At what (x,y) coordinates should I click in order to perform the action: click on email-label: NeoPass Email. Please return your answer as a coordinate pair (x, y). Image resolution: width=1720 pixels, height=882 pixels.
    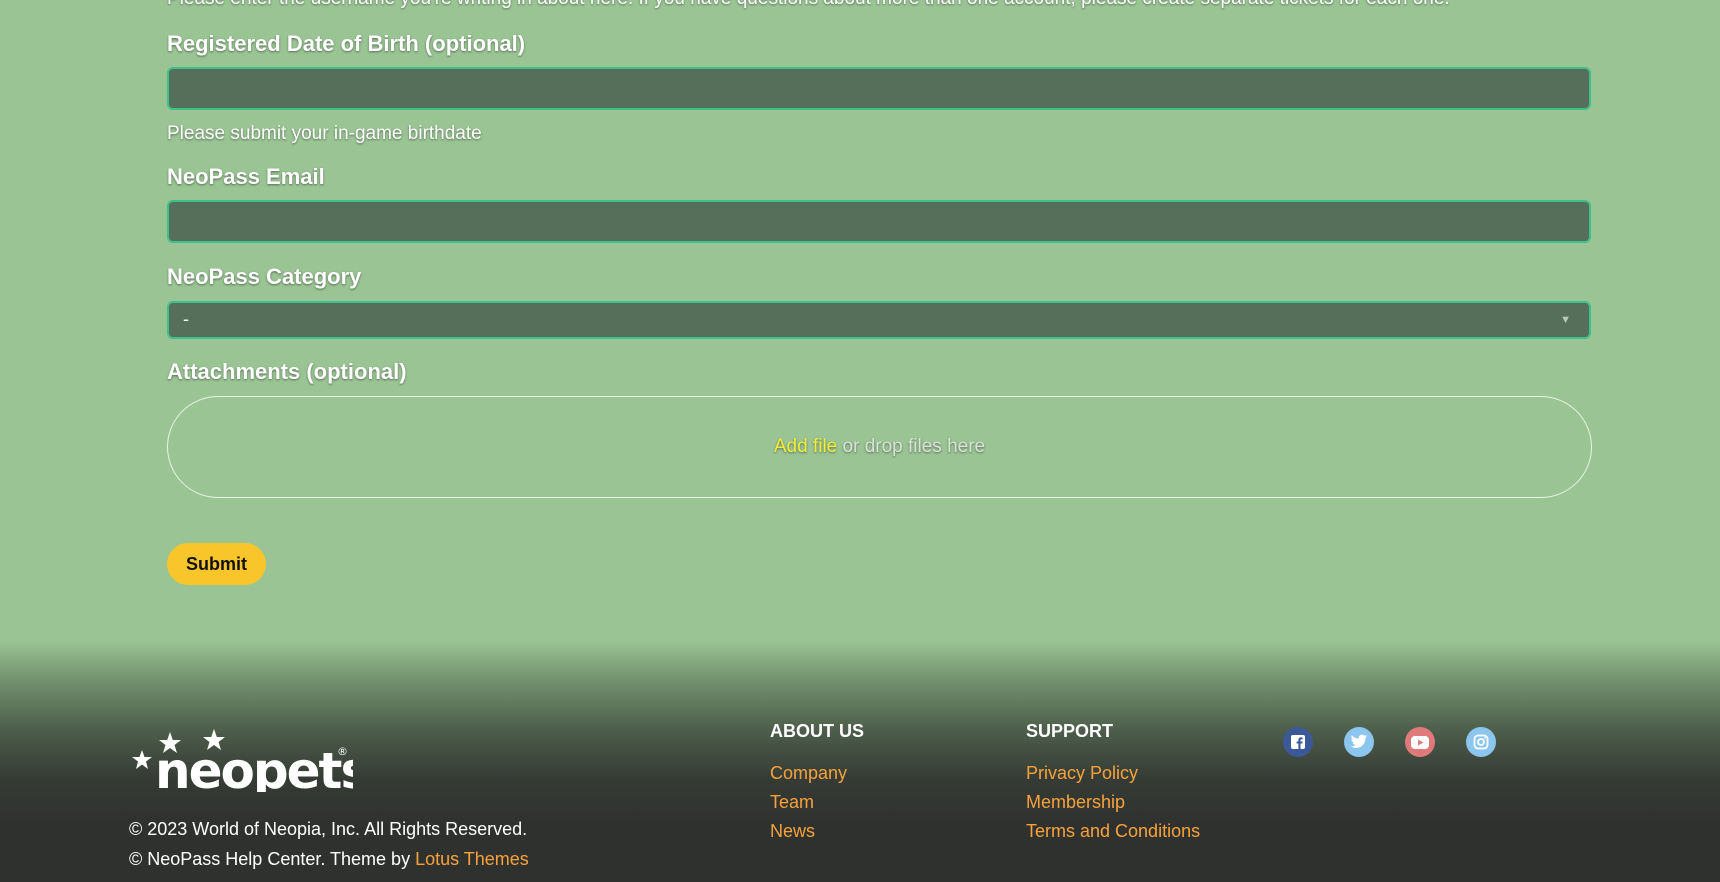
    Looking at the image, I should click on (246, 176).